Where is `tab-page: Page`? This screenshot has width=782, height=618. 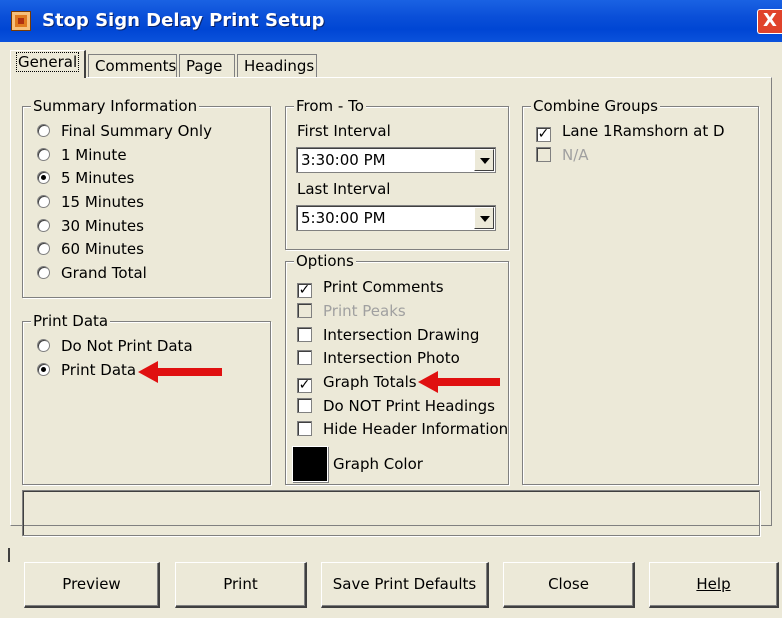
tab-page: Page is located at coordinates (207, 66).